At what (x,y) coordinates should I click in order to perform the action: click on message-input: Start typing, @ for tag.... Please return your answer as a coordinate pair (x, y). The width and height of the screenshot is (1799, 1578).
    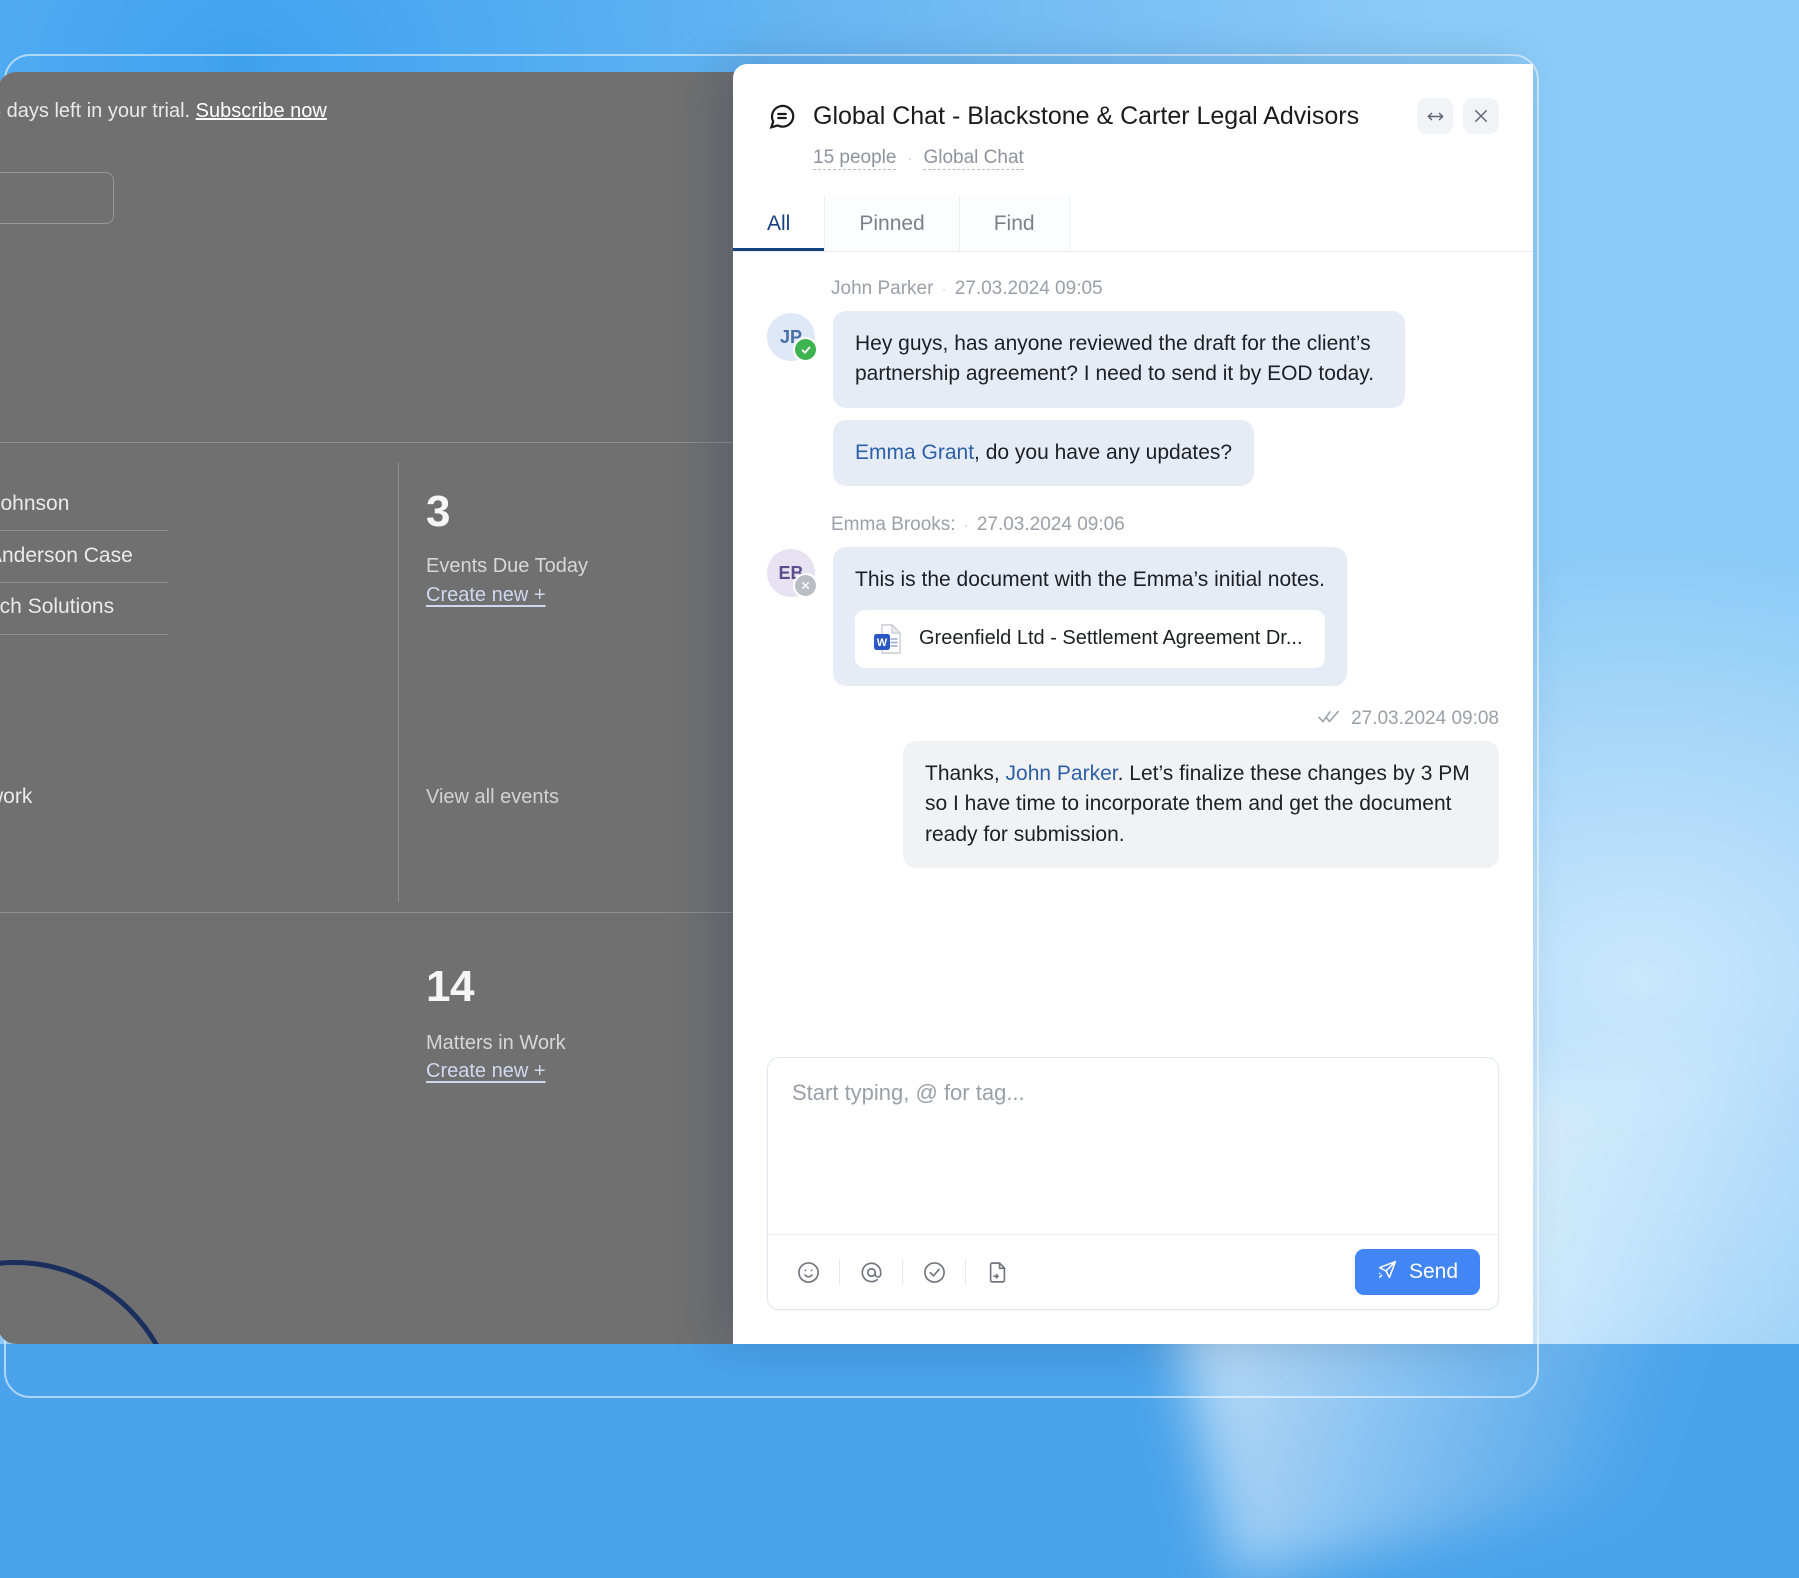
    Looking at the image, I should click on (1133, 1146).